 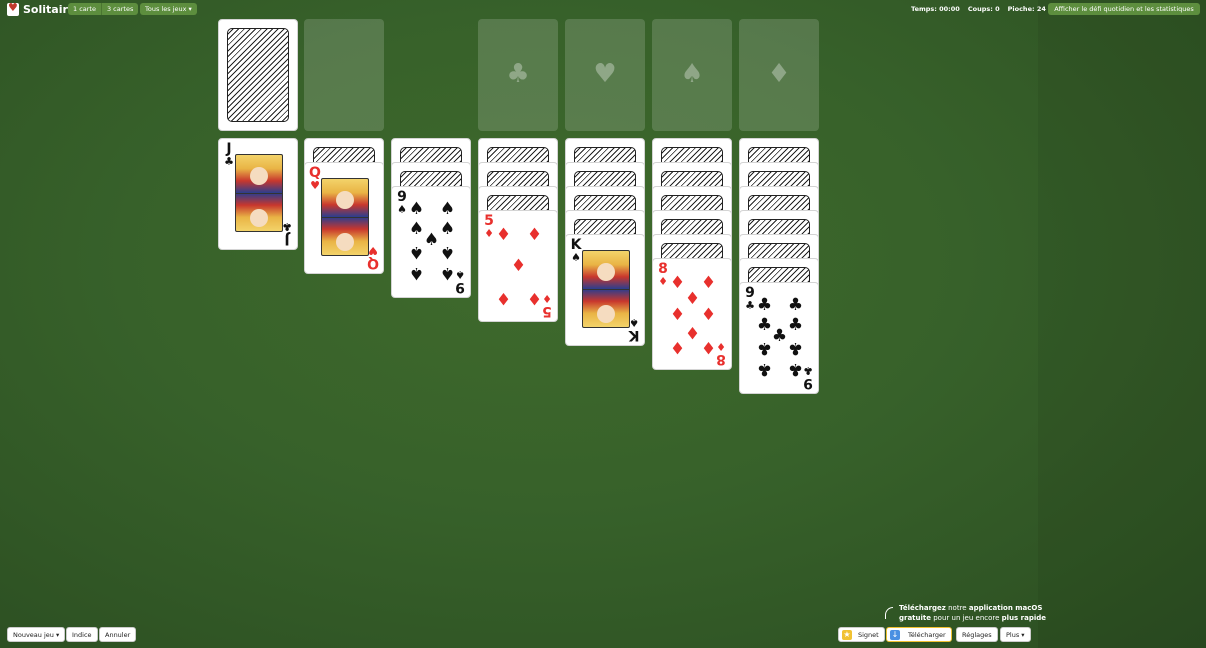 I want to click on undo-button: Annuler, so click(x=118, y=634).